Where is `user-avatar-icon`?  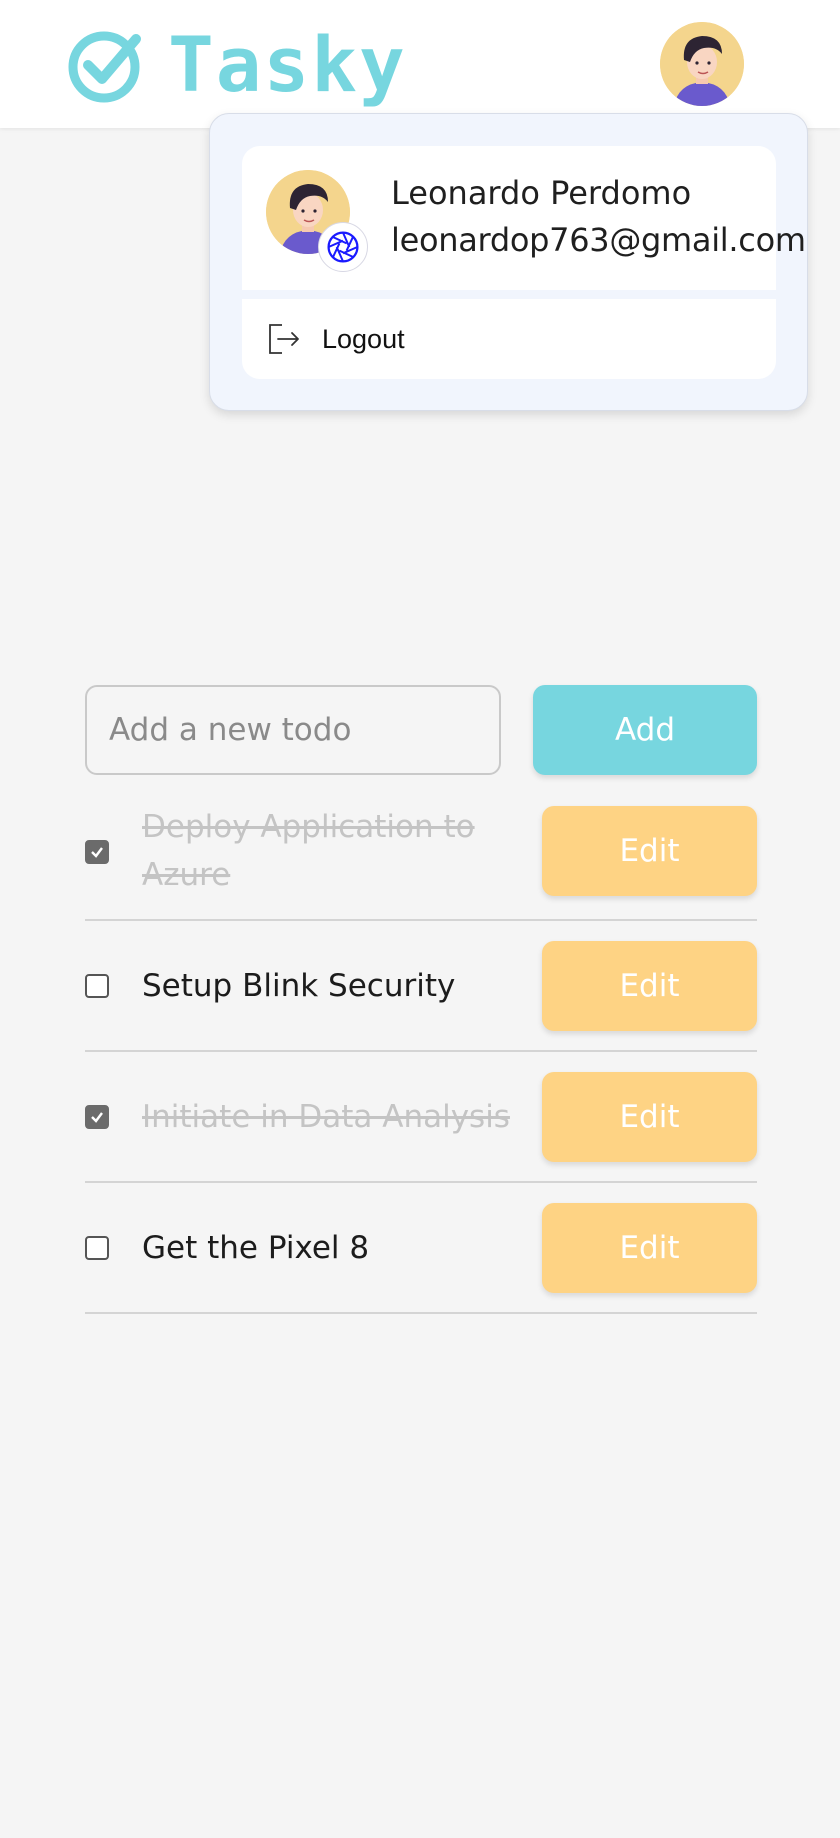 user-avatar-icon is located at coordinates (702, 64).